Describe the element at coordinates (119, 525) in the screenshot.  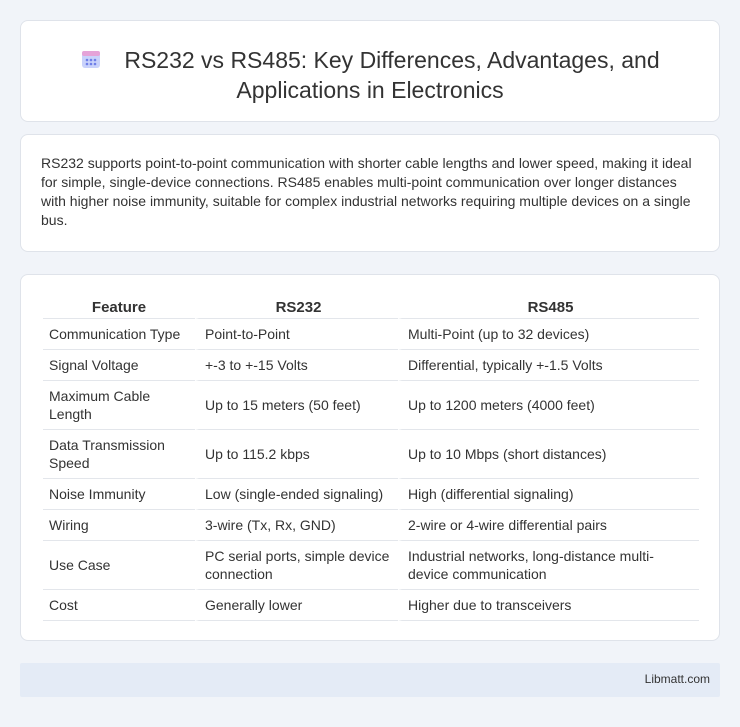
I see `feature-cell: Wiring` at that location.